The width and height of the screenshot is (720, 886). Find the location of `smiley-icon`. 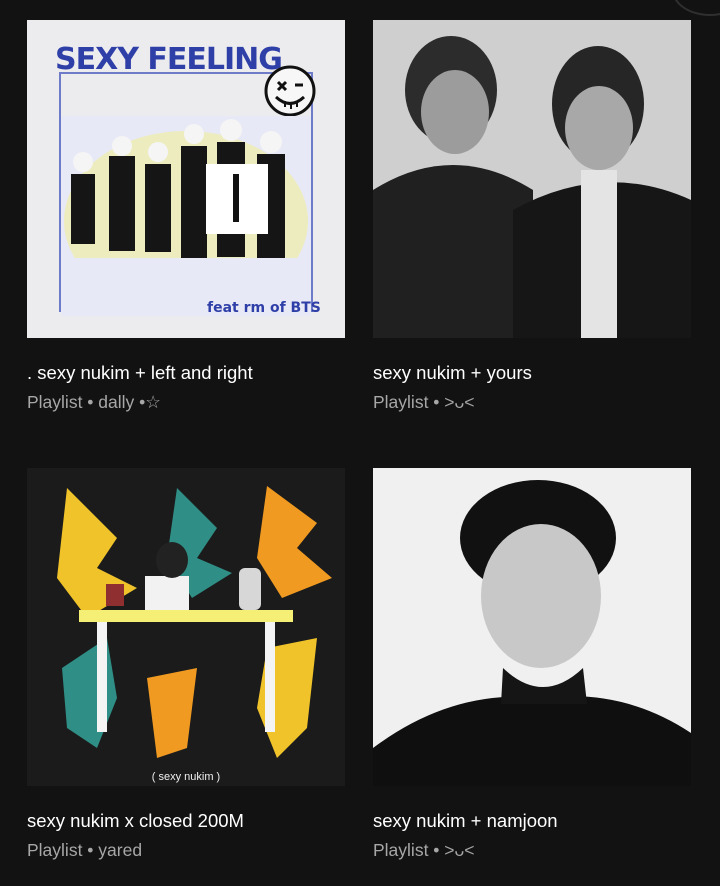

smiley-icon is located at coordinates (290, 91).